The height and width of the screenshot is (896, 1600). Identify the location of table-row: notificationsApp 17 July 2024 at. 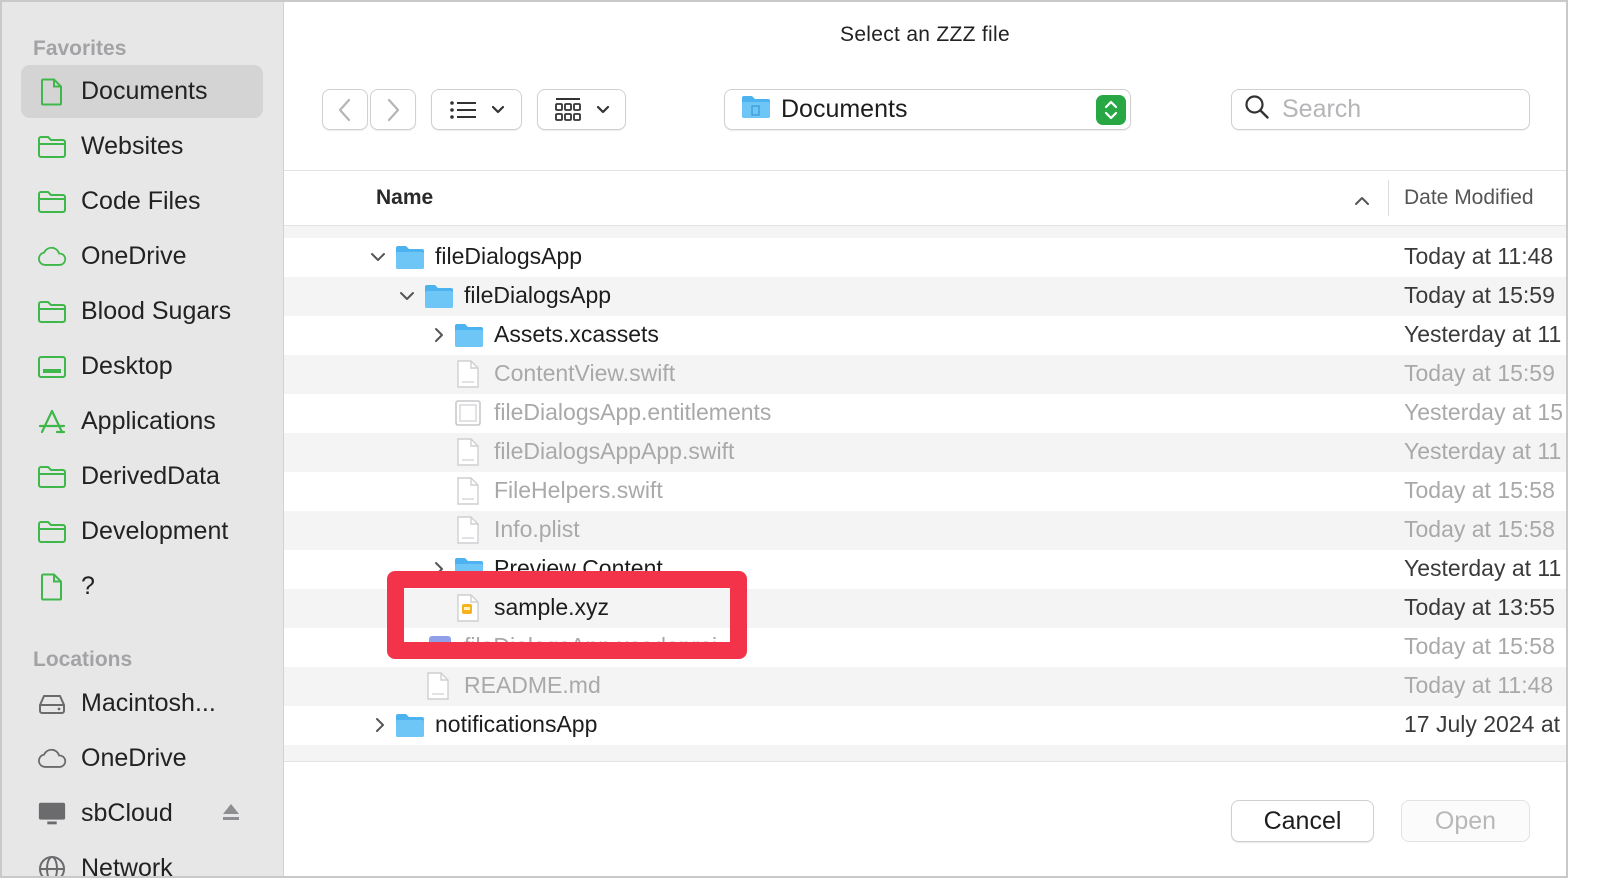
(925, 725).